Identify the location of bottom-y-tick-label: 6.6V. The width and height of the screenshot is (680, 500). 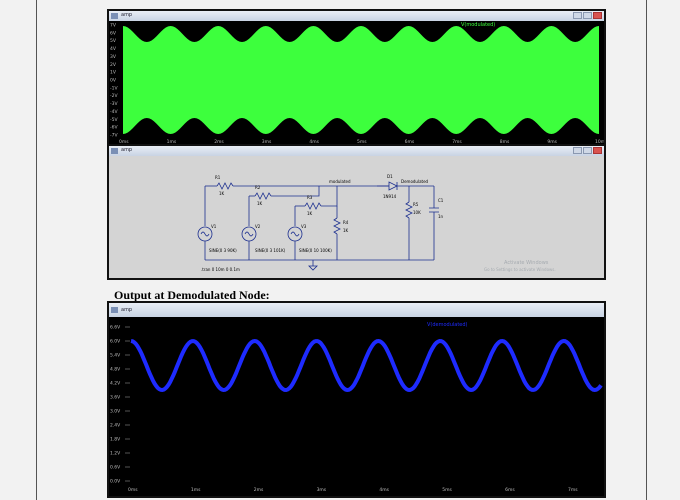
(115, 328).